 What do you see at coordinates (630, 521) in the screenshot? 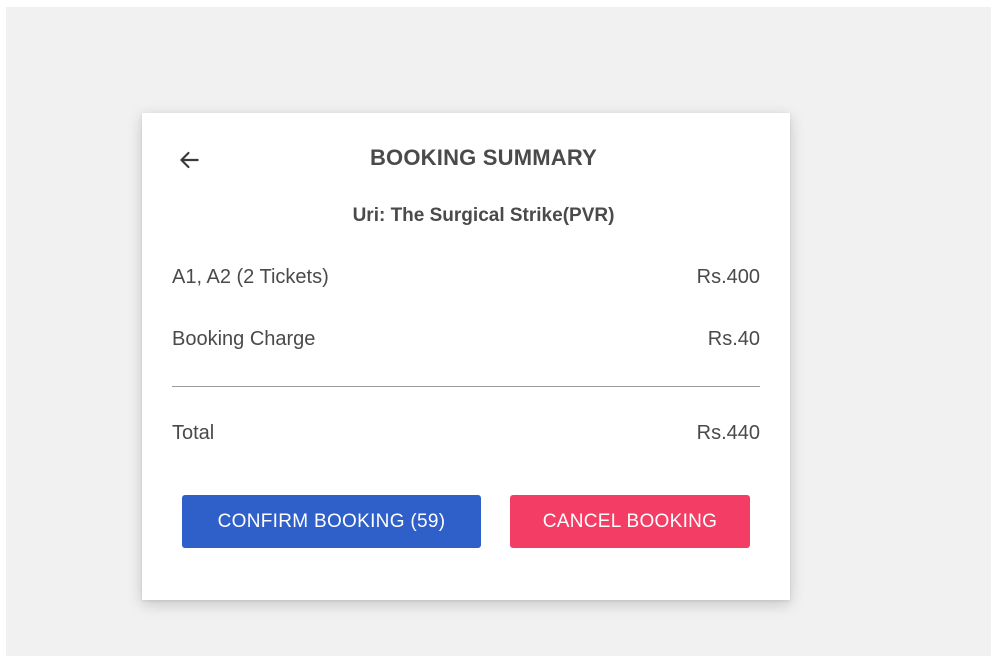
I see `cancel-booking-button: CANCEL BOOKING` at bounding box center [630, 521].